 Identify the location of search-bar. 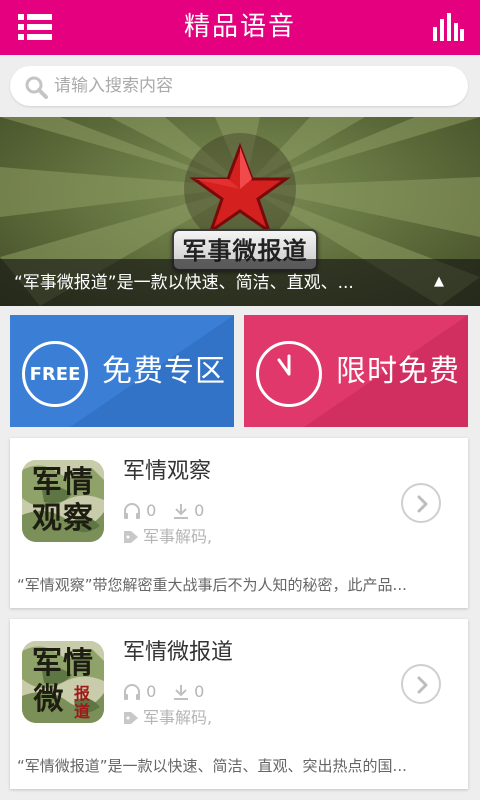
(239, 86).